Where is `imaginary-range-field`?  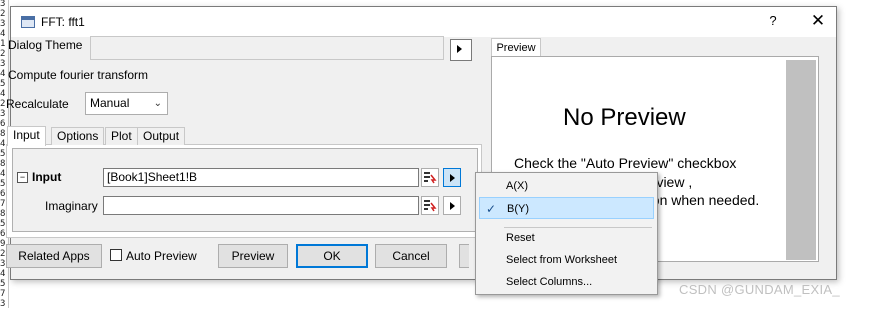
imaginary-range-field is located at coordinates (261, 205).